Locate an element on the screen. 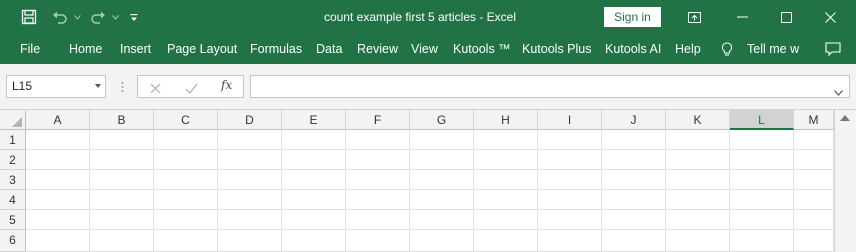 The width and height of the screenshot is (856, 252). cell-h5 is located at coordinates (506, 220).